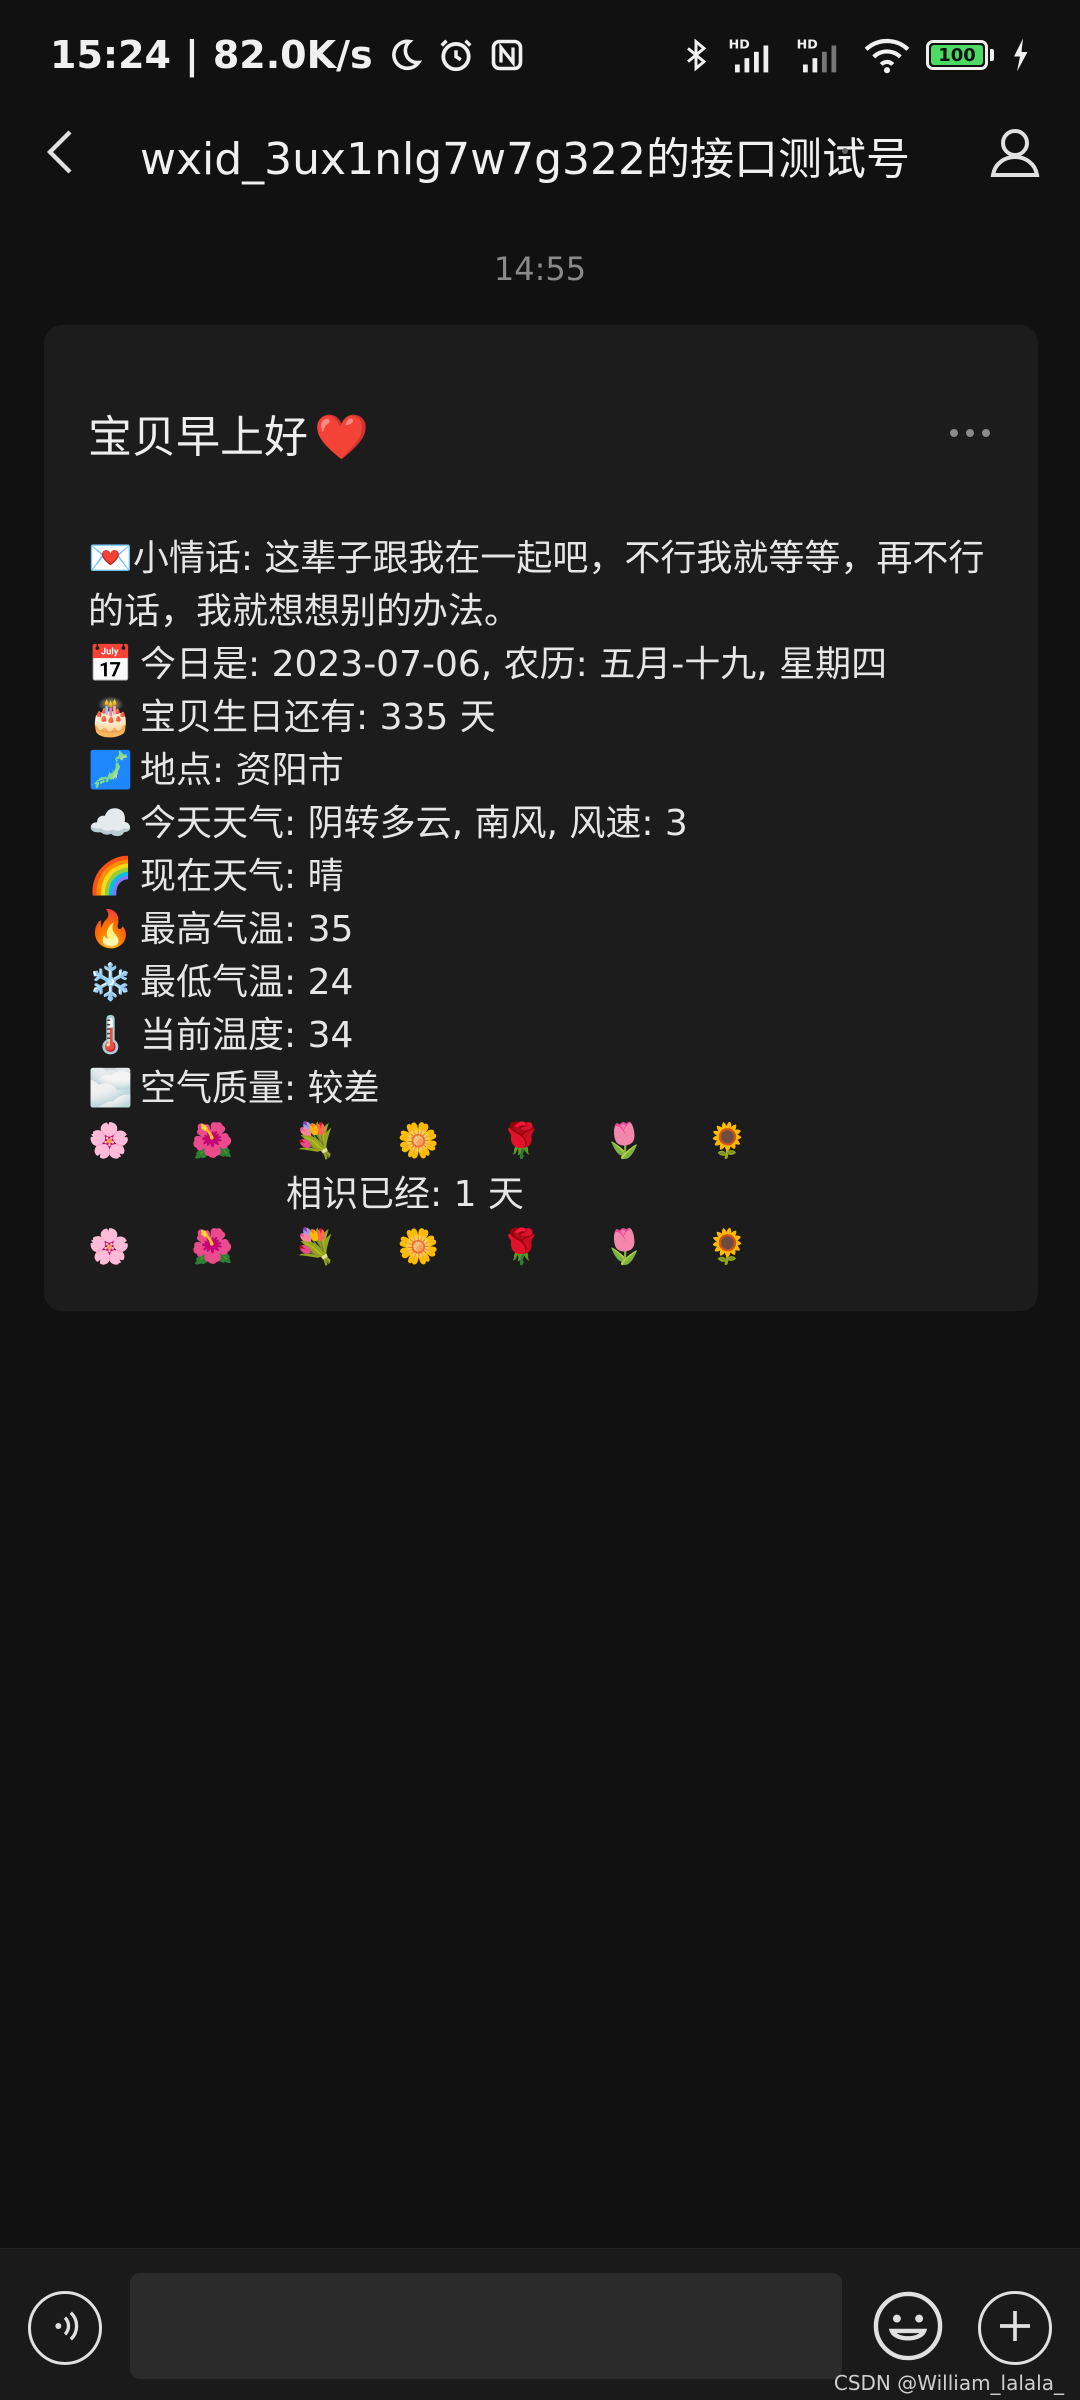 The width and height of the screenshot is (1080, 2400). I want to click on emoji-icon, so click(908, 2328).